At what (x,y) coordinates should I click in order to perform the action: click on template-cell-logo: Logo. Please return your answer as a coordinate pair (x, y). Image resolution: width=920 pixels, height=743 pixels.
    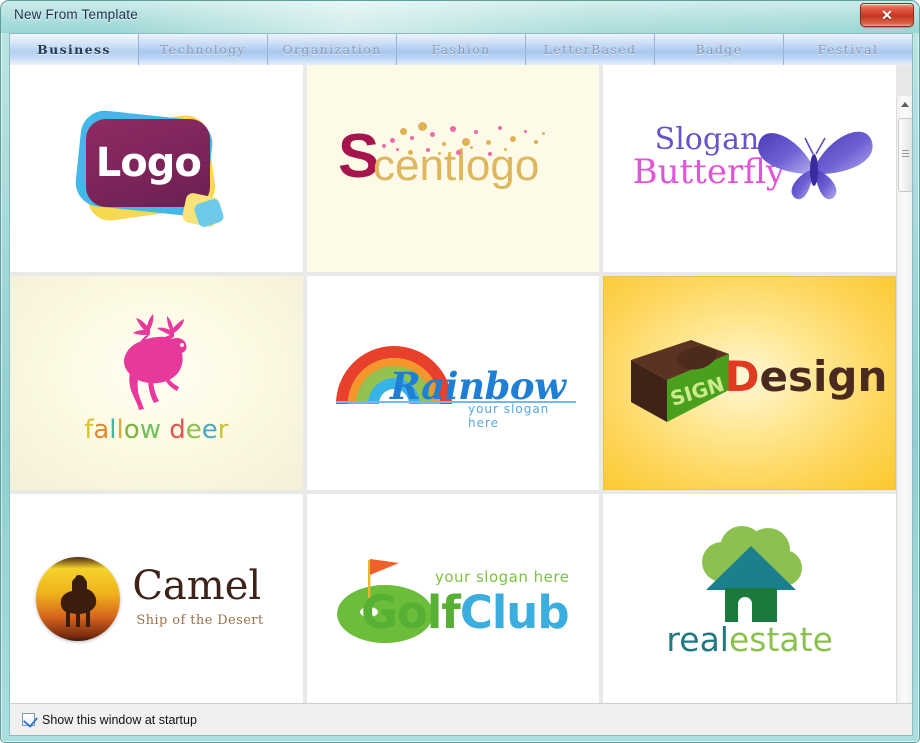
    Looking at the image, I should click on (156, 168).